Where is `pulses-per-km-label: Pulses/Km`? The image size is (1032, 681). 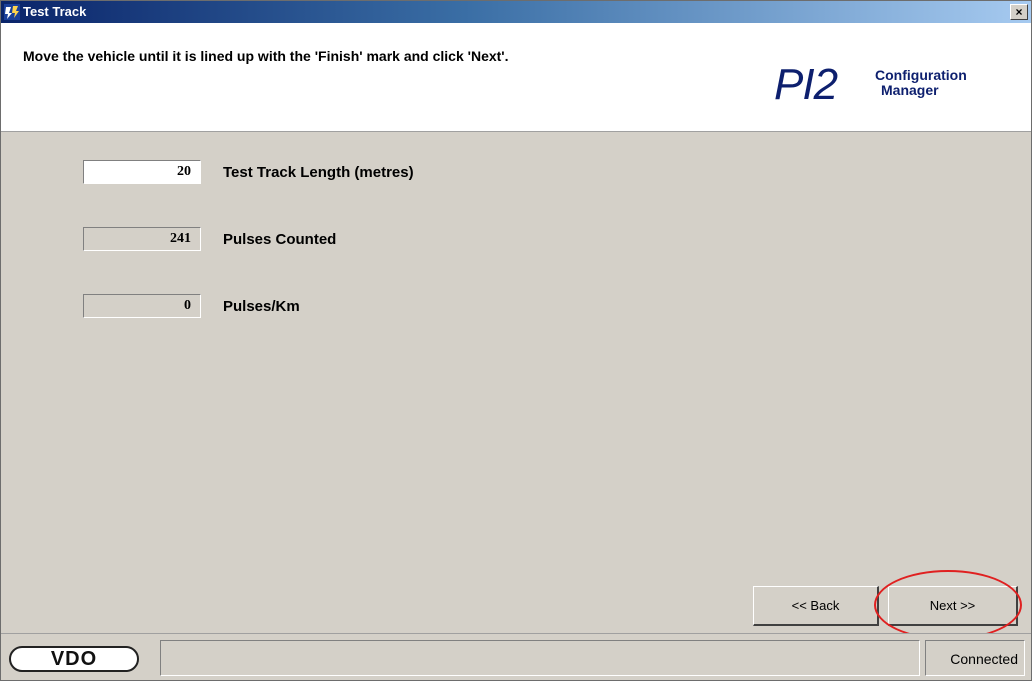
pulses-per-km-label: Pulses/Km is located at coordinates (261, 306).